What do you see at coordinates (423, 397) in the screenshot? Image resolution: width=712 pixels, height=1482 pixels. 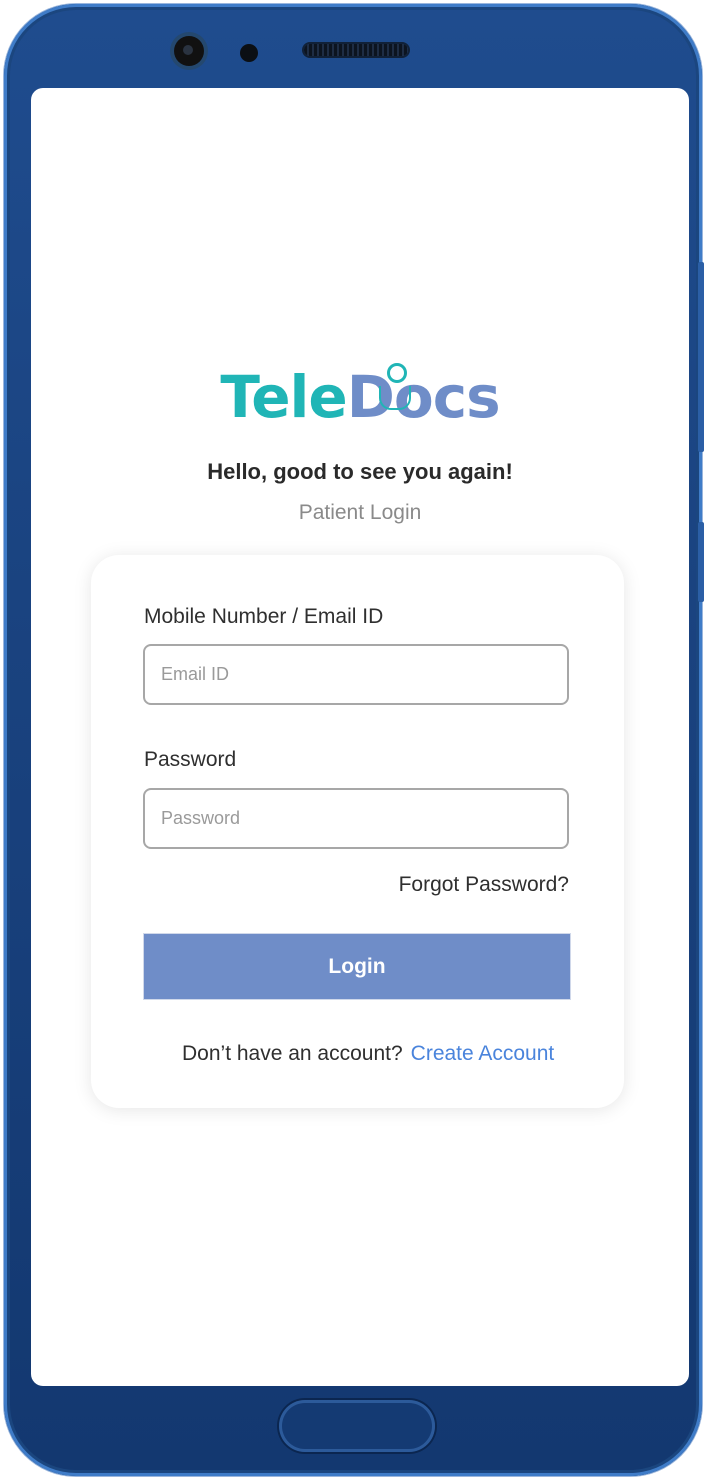 I see `logo-docs: Docs` at bounding box center [423, 397].